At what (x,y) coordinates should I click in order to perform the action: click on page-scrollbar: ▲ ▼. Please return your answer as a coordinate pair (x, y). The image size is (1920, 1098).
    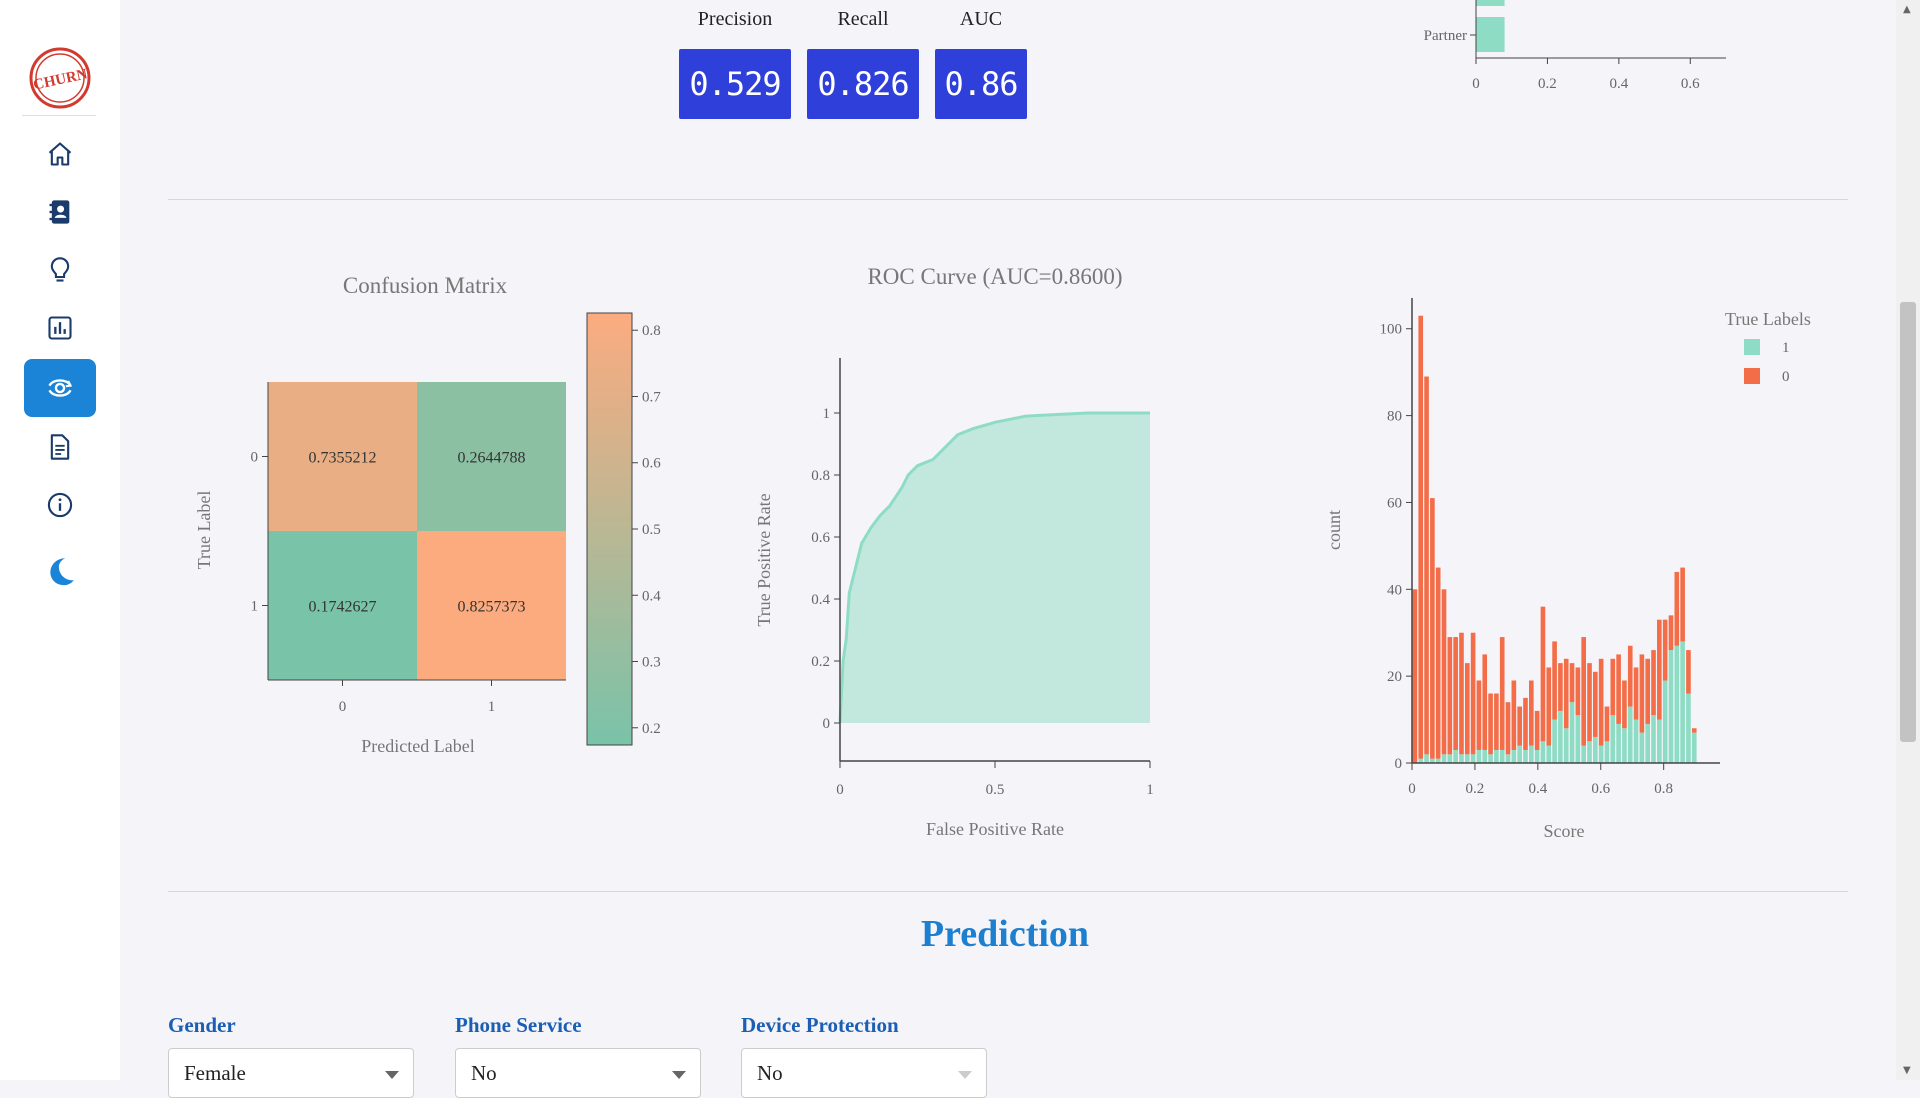
    Looking at the image, I should click on (1908, 540).